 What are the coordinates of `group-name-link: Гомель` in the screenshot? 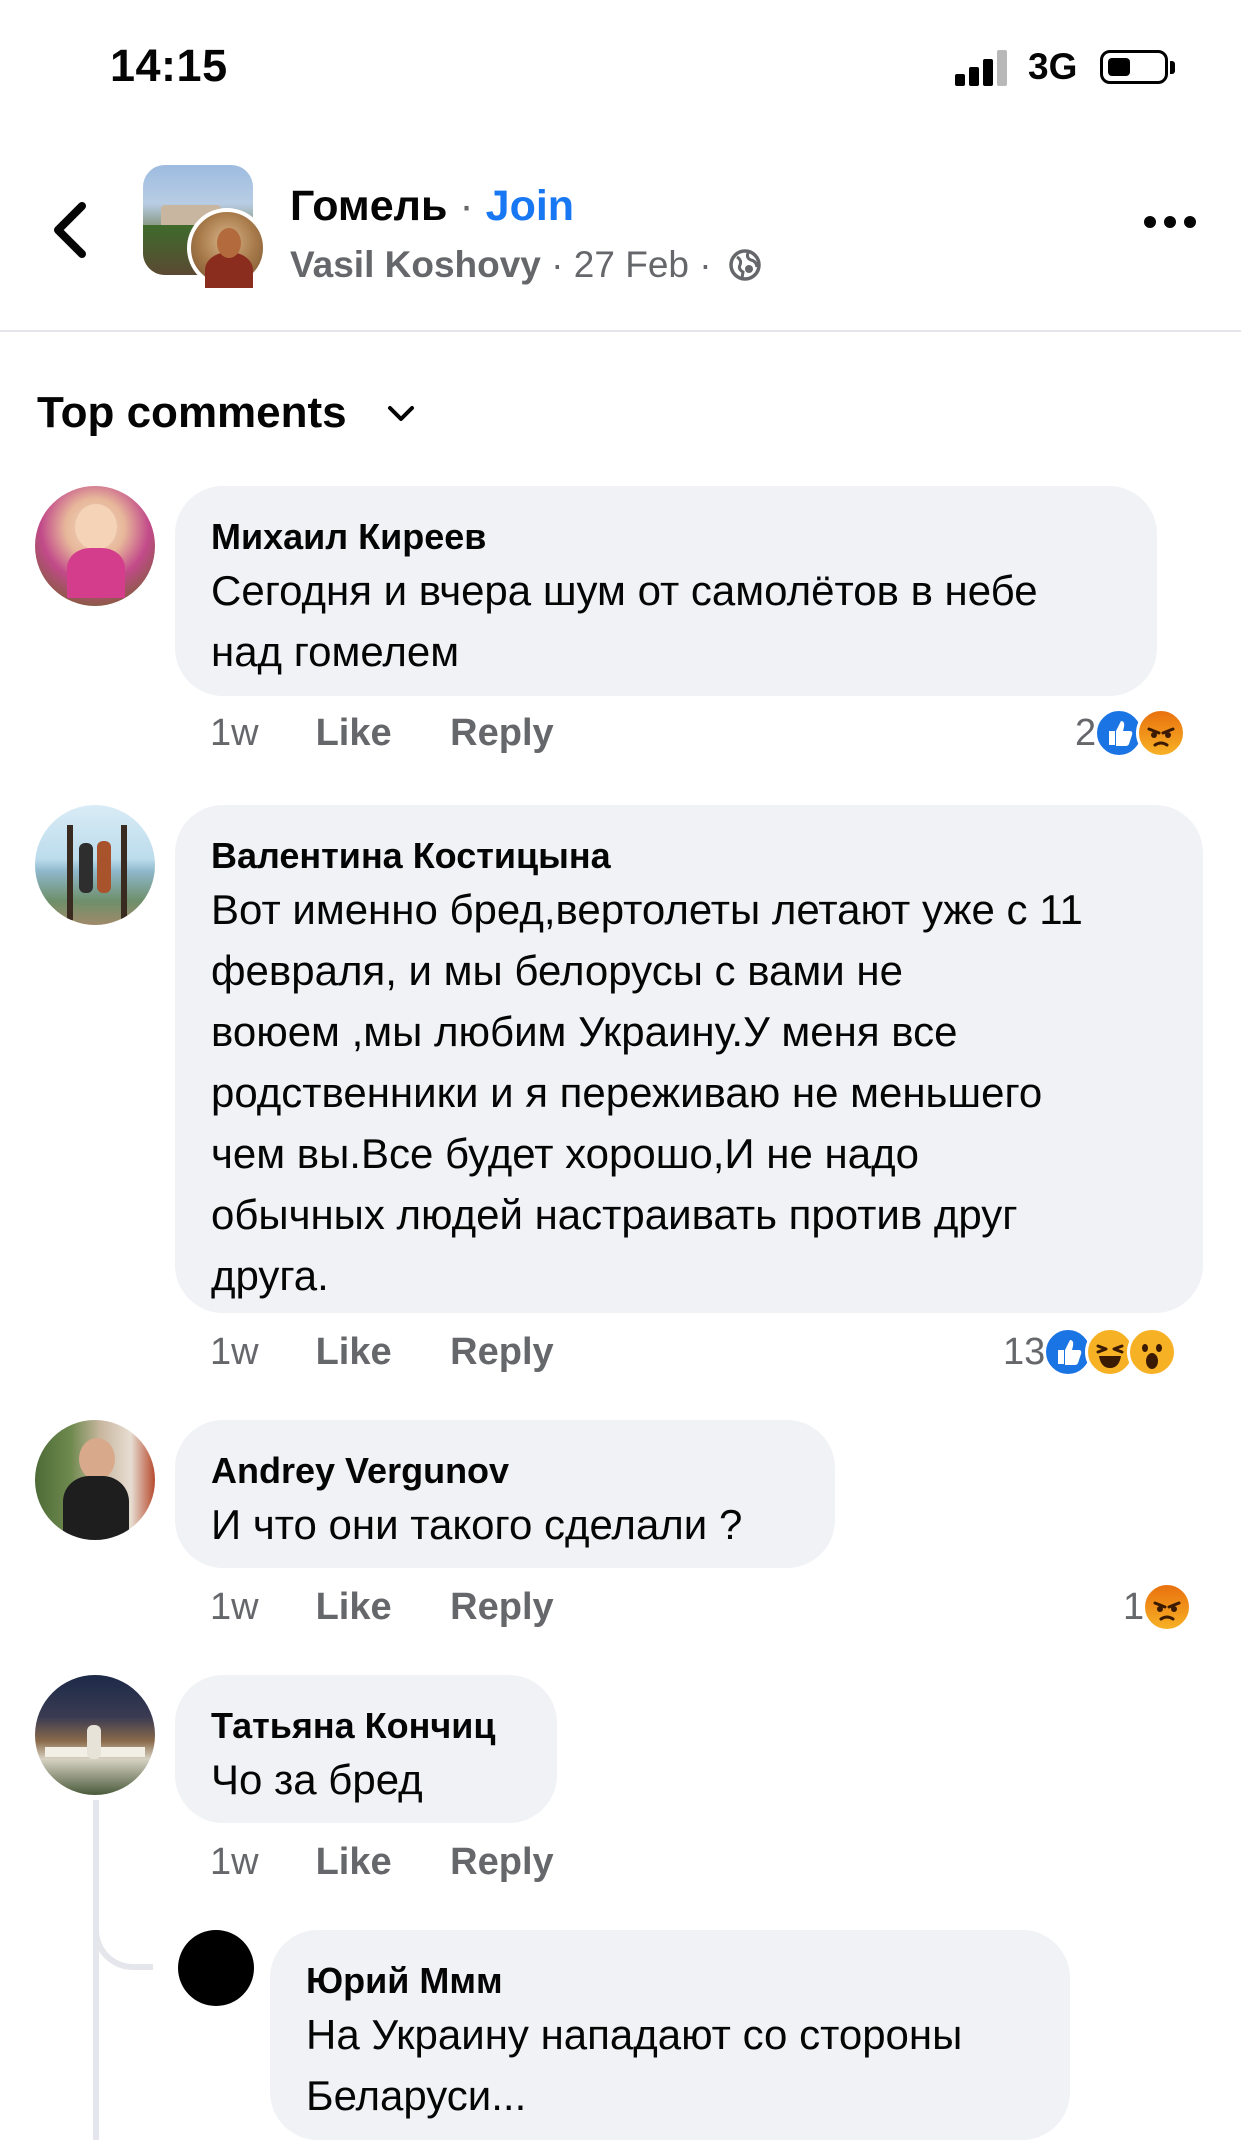 It's located at (368, 206).